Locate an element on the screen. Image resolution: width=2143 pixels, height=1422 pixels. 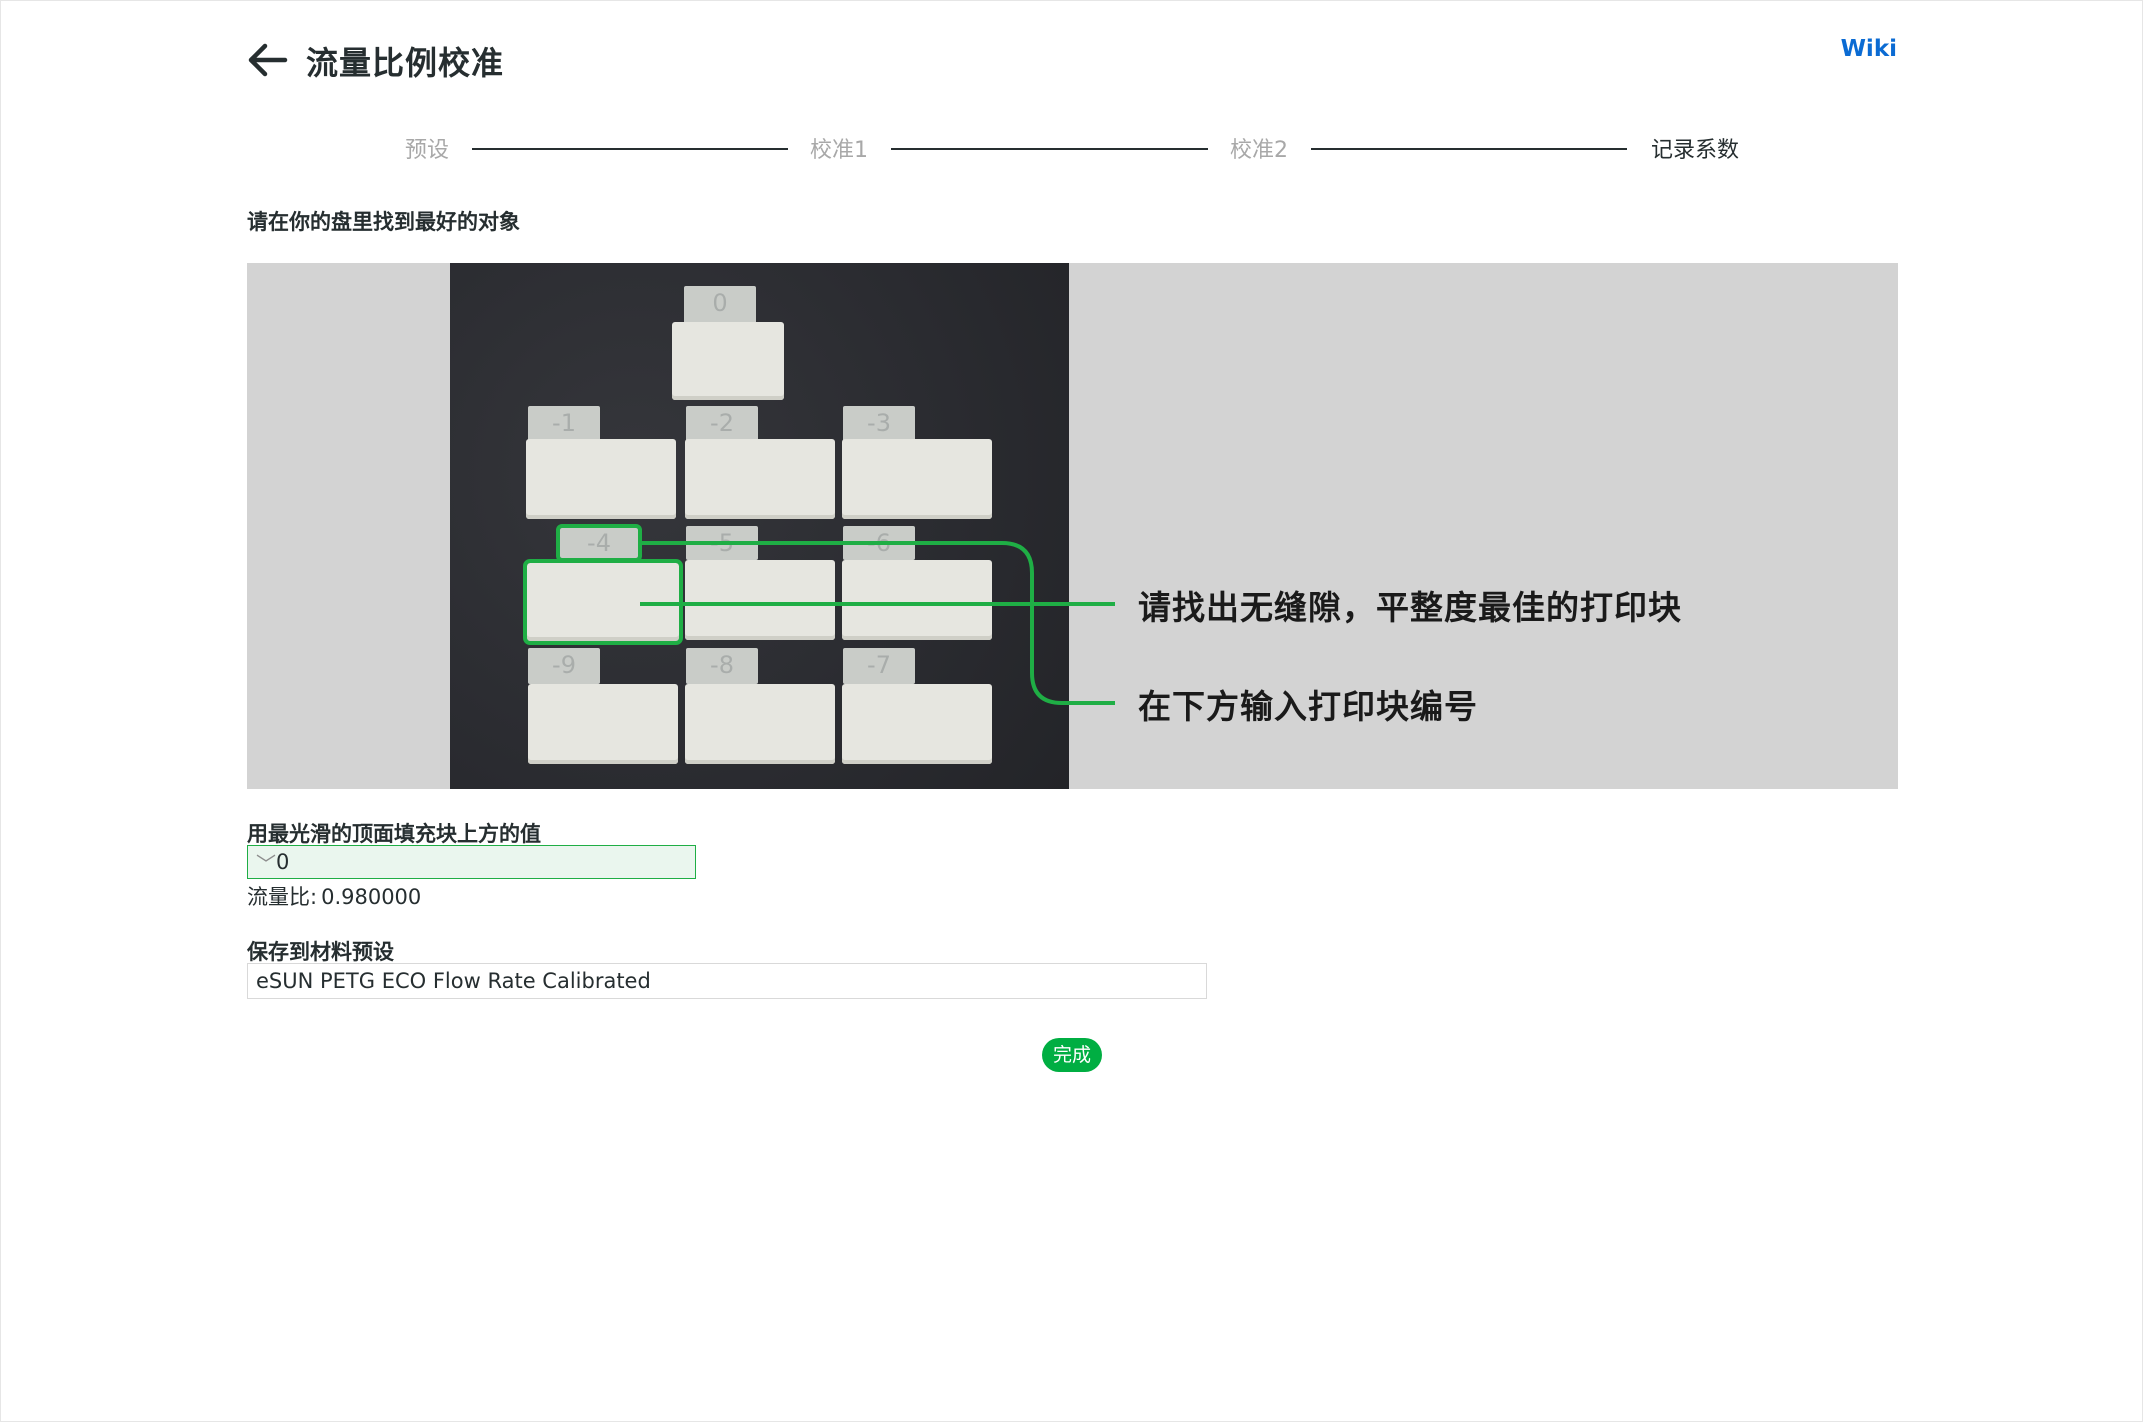
stepper: 预设 校准1 校准2 记录系数 is located at coordinates (1071, 150).